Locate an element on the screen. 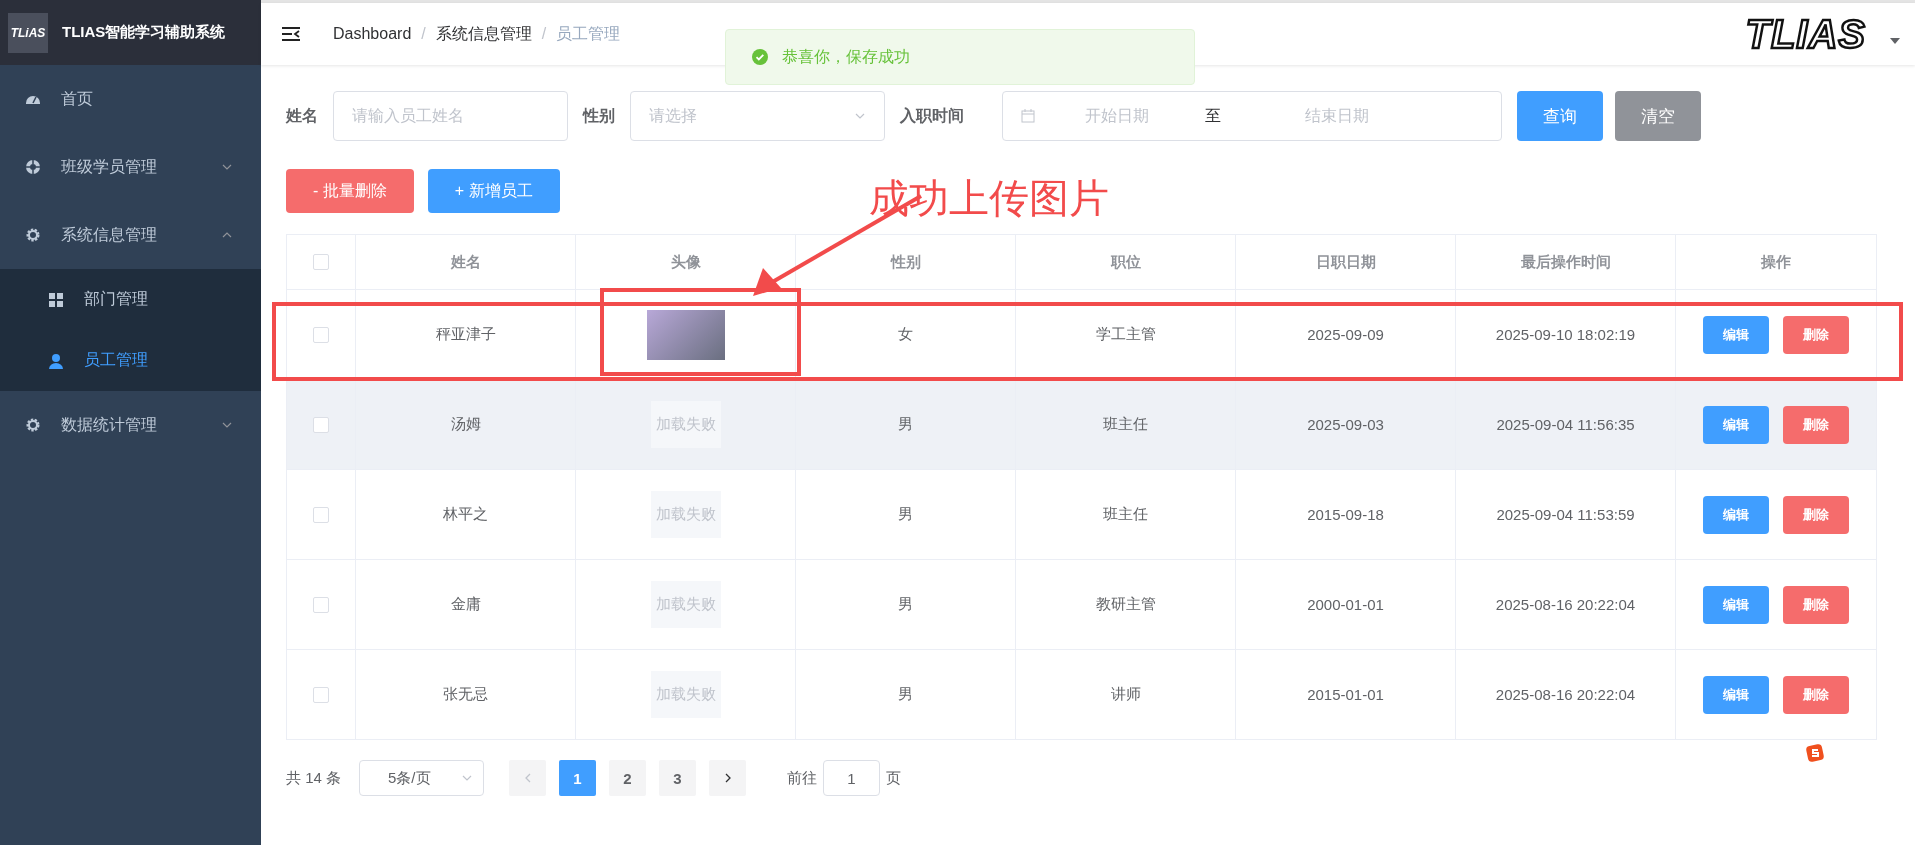 This screenshot has height=845, width=1915. batch-delete-button: - 批量删除 is located at coordinates (350, 191).